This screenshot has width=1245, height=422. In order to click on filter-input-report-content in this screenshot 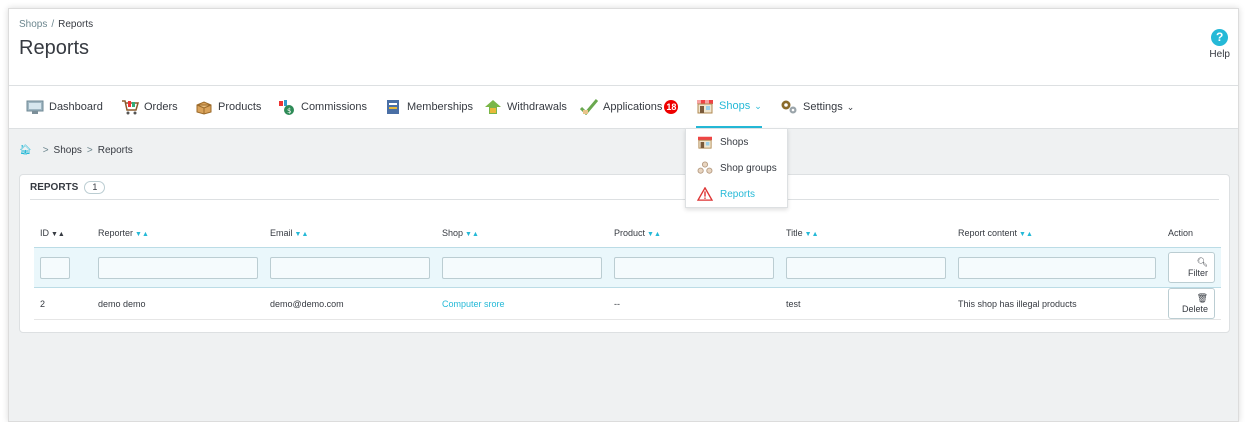, I will do `click(1057, 267)`.